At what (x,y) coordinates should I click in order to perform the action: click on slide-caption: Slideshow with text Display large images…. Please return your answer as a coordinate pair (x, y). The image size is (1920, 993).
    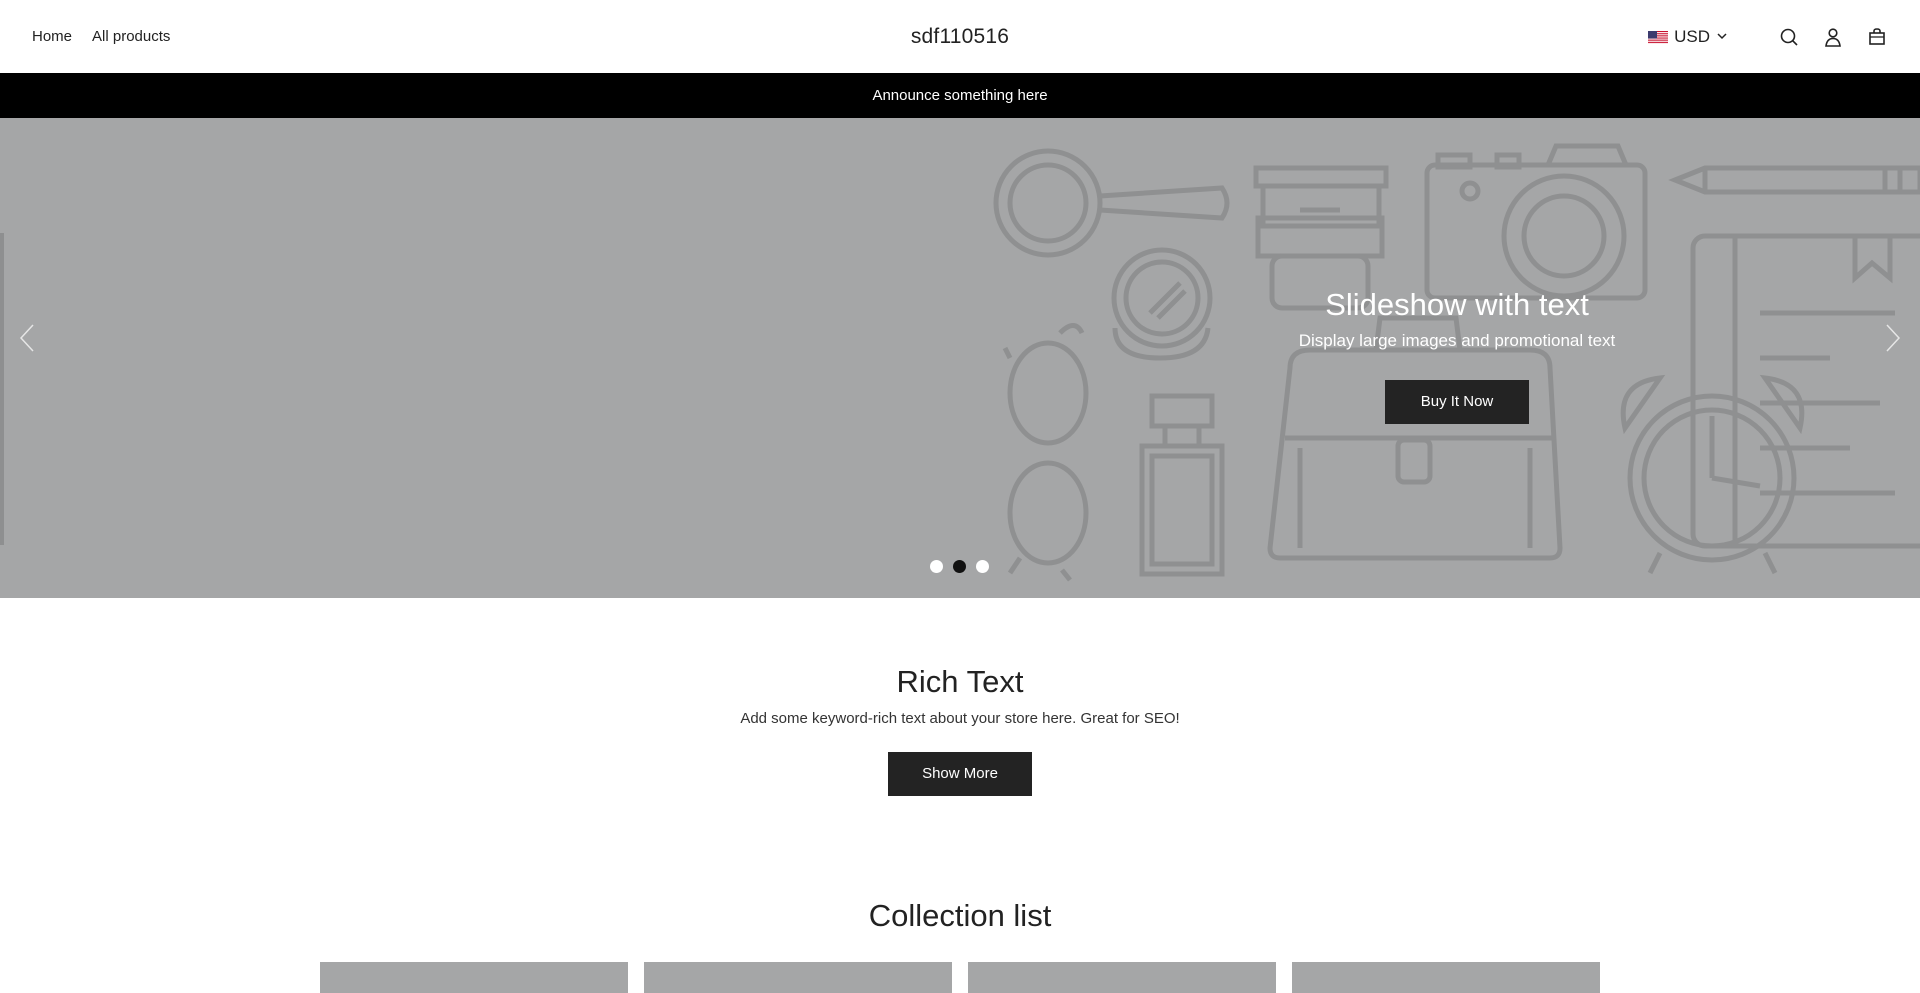
    Looking at the image, I should click on (1457, 318).